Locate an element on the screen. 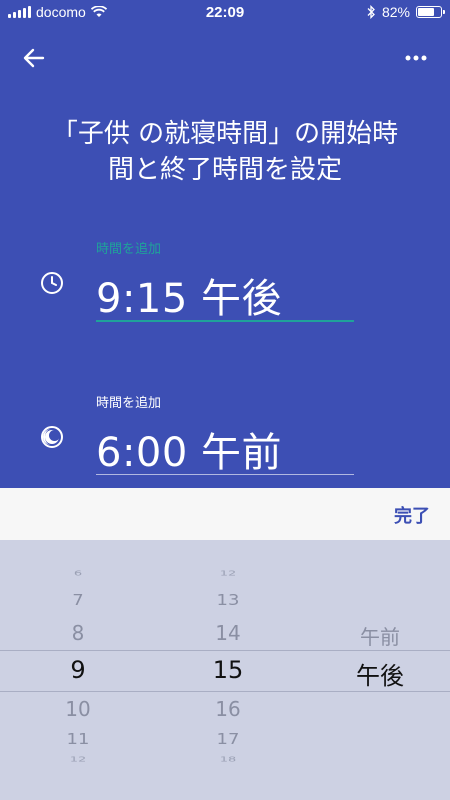 The width and height of the screenshot is (450, 800). picker-minute-selected: 15 is located at coordinates (228, 670).